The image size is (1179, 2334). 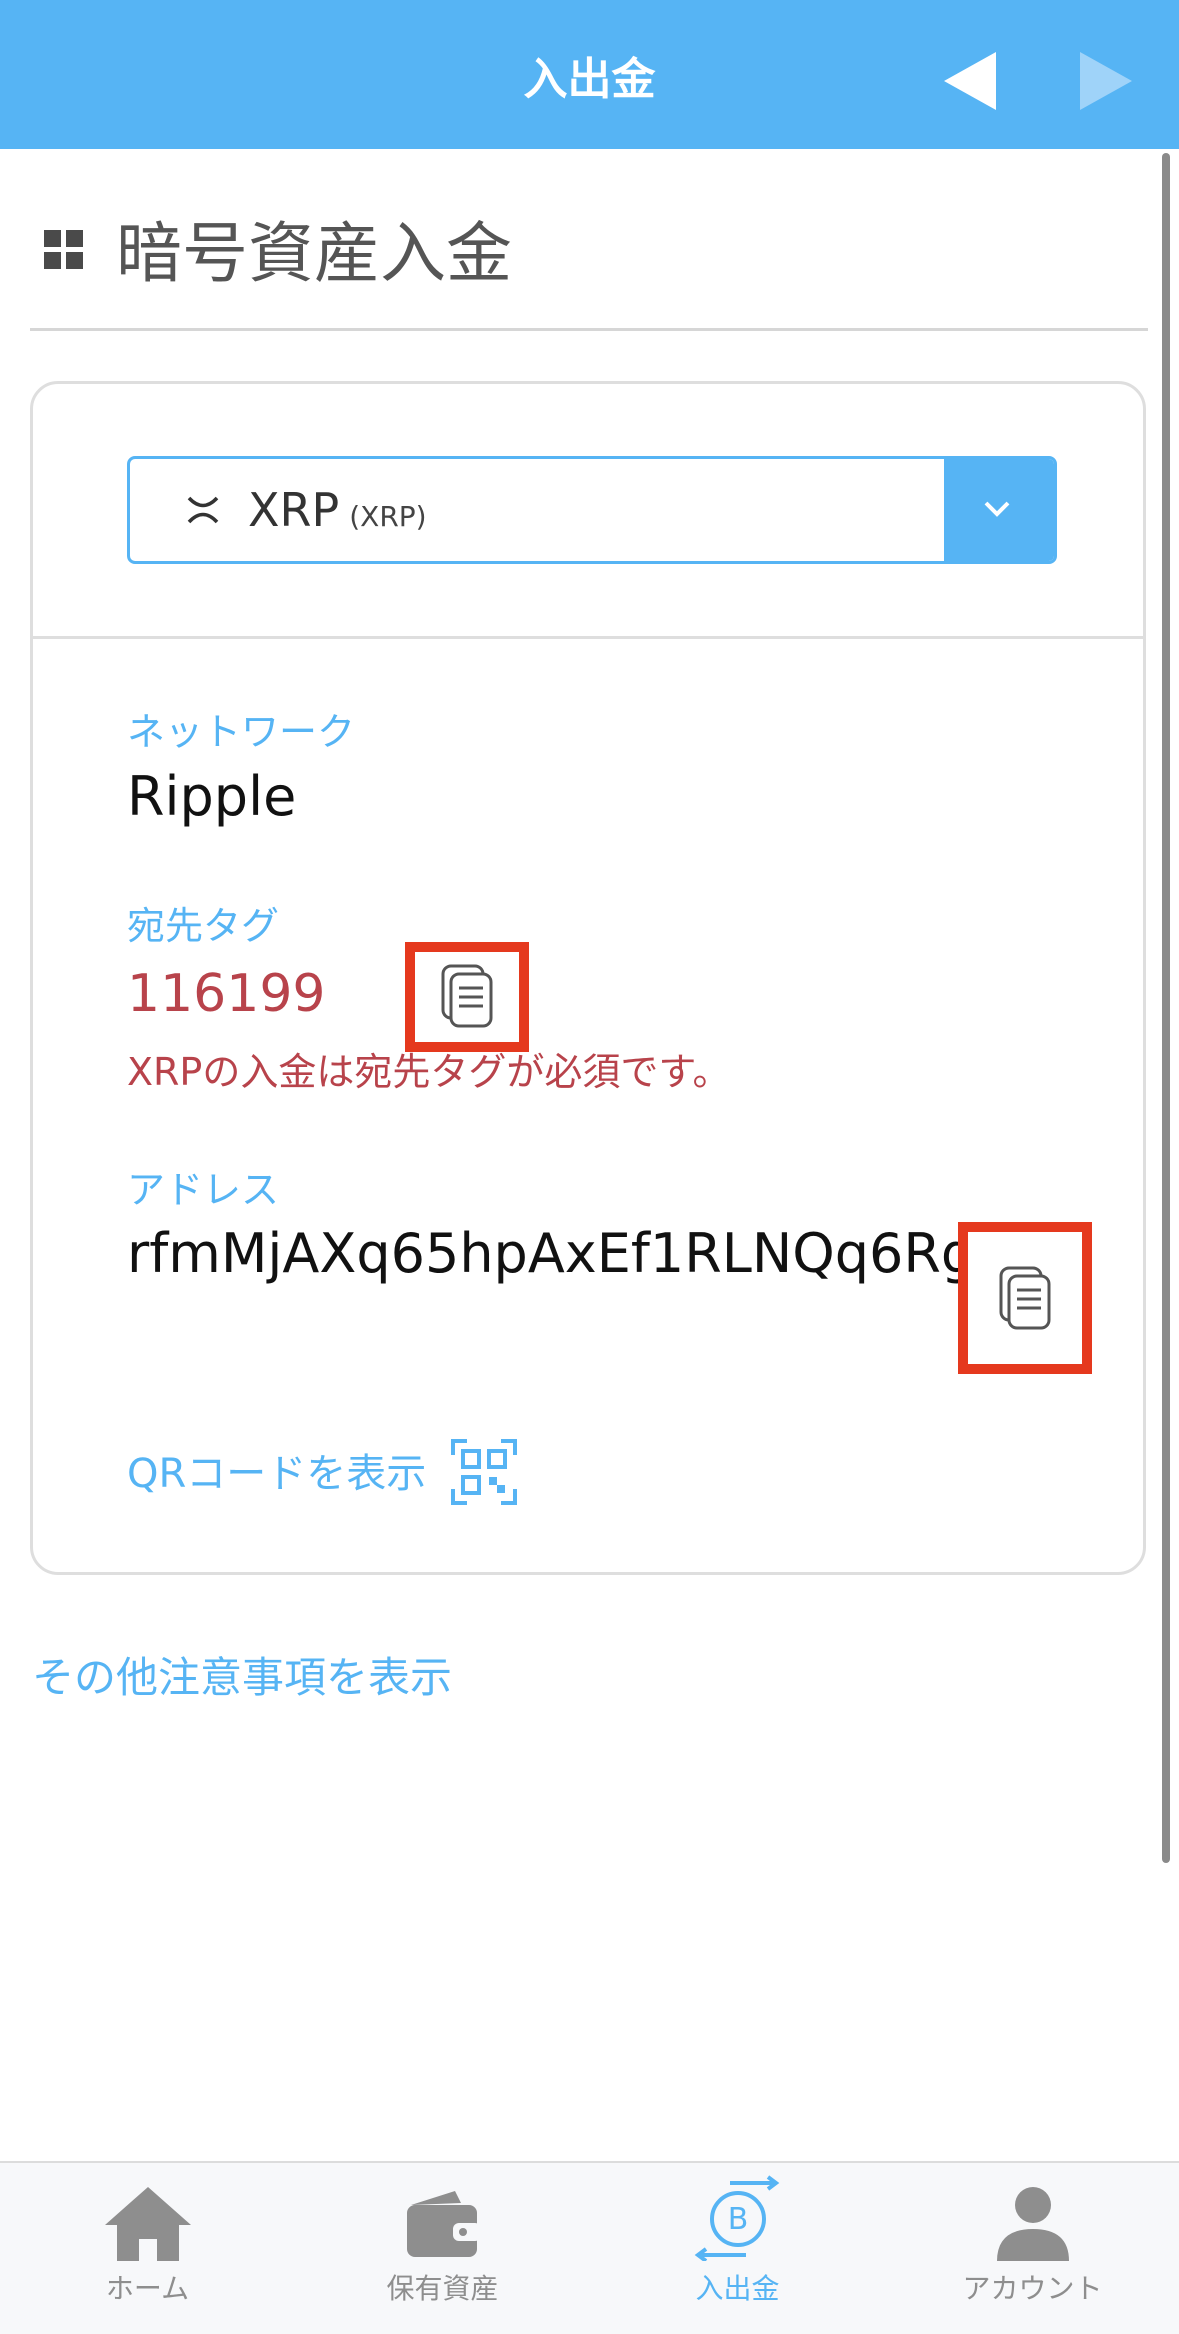 I want to click on card-divider, so click(x=588, y=637).